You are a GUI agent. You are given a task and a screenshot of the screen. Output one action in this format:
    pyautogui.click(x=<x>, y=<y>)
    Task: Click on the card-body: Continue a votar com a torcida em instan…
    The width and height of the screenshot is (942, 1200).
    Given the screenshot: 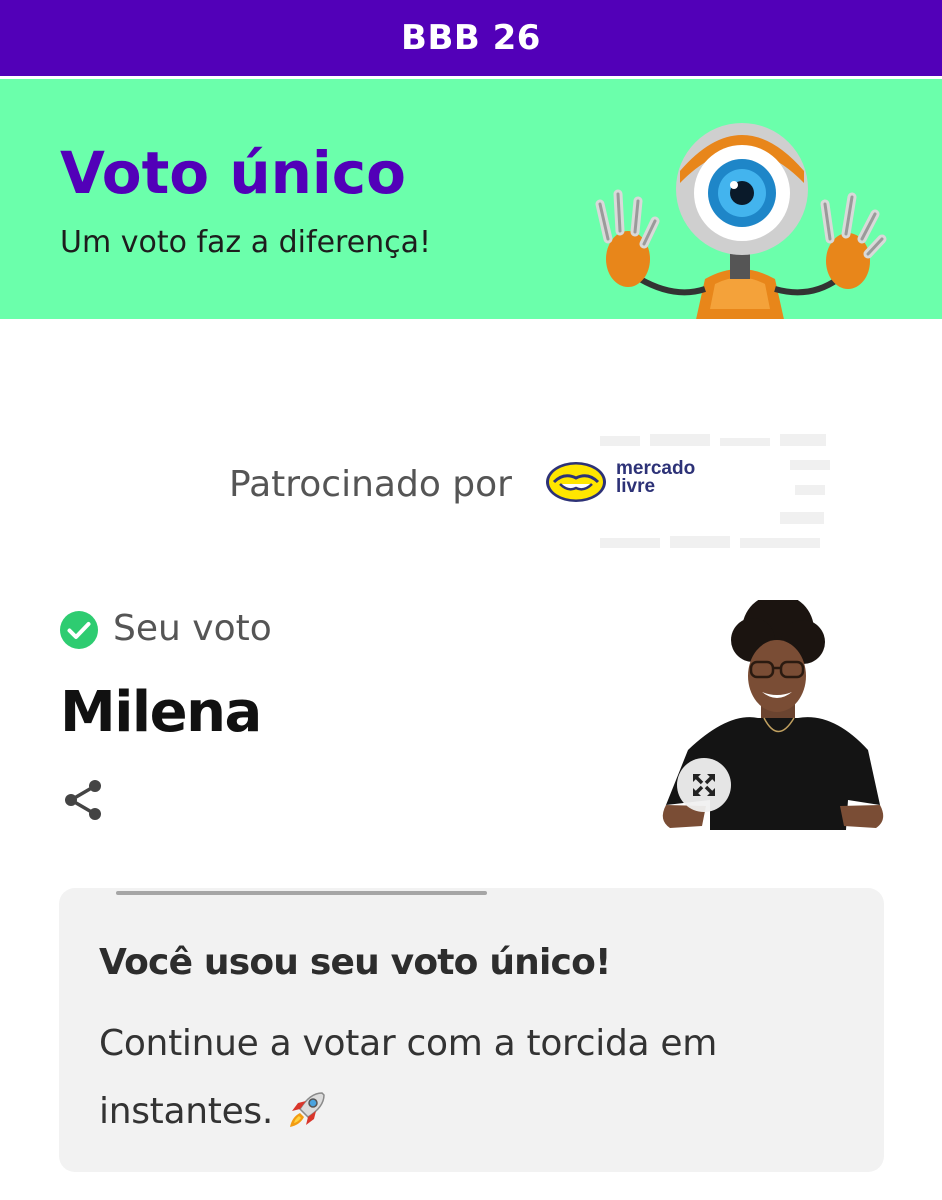 What is the action you would take?
    pyautogui.click(x=459, y=1078)
    